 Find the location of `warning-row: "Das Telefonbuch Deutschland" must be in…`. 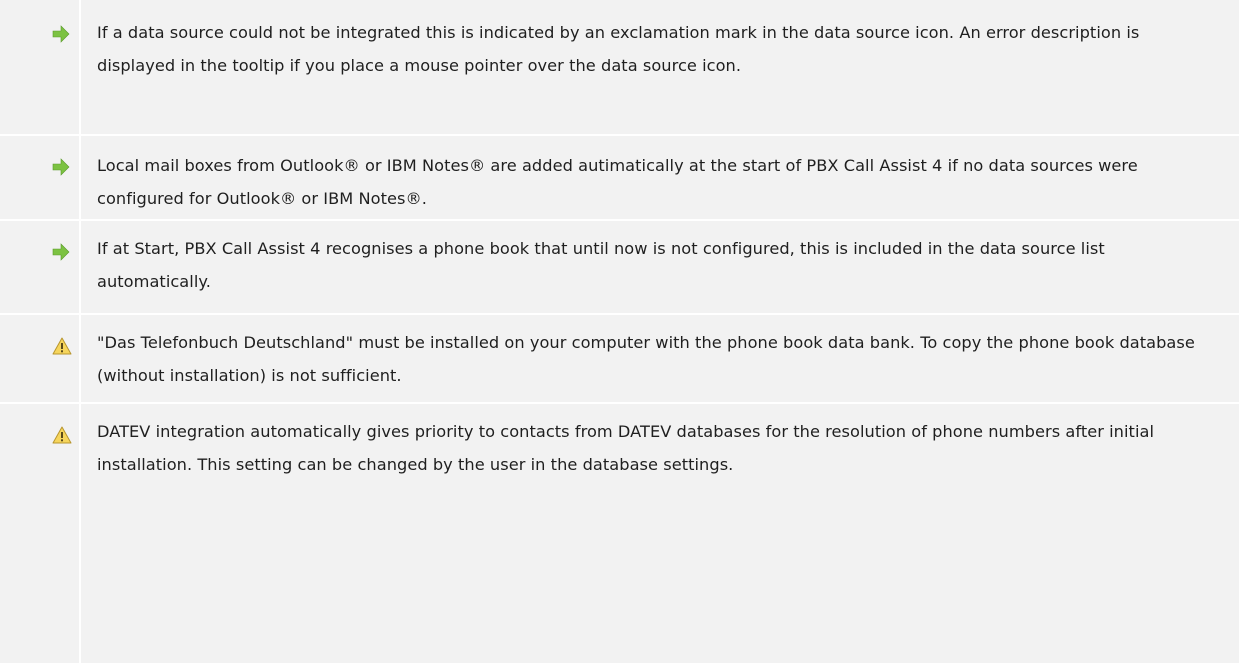

warning-row: "Das Telefonbuch Deutschland" must be in… is located at coordinates (619, 358).